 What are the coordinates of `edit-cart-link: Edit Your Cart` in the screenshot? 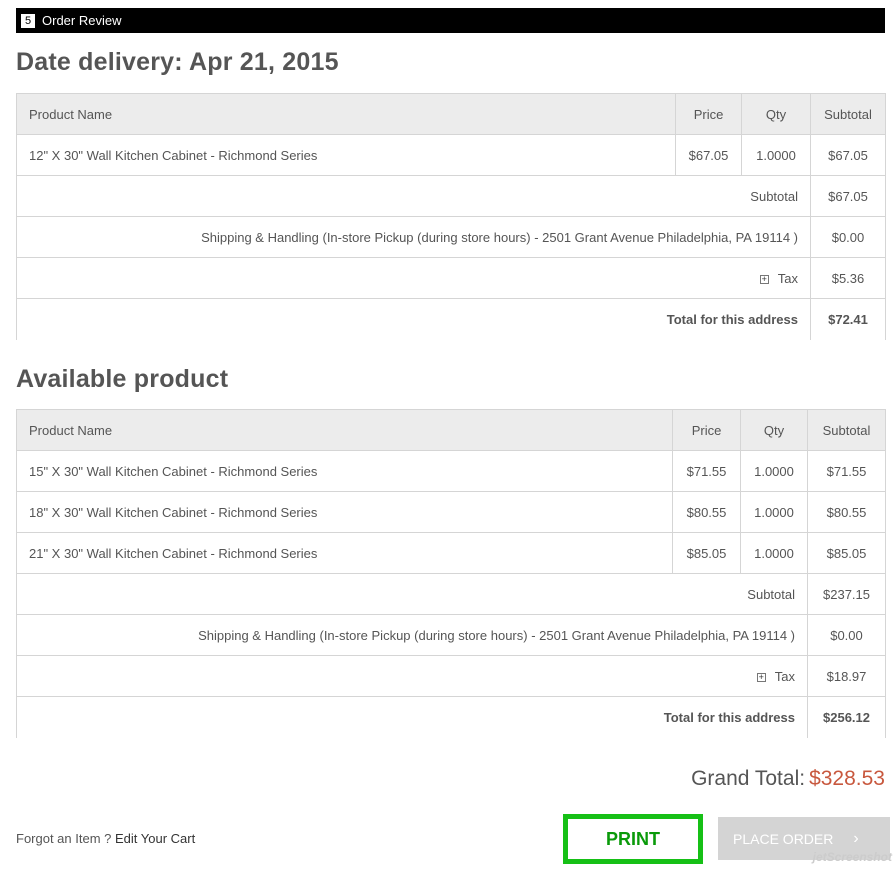 It's located at (155, 838).